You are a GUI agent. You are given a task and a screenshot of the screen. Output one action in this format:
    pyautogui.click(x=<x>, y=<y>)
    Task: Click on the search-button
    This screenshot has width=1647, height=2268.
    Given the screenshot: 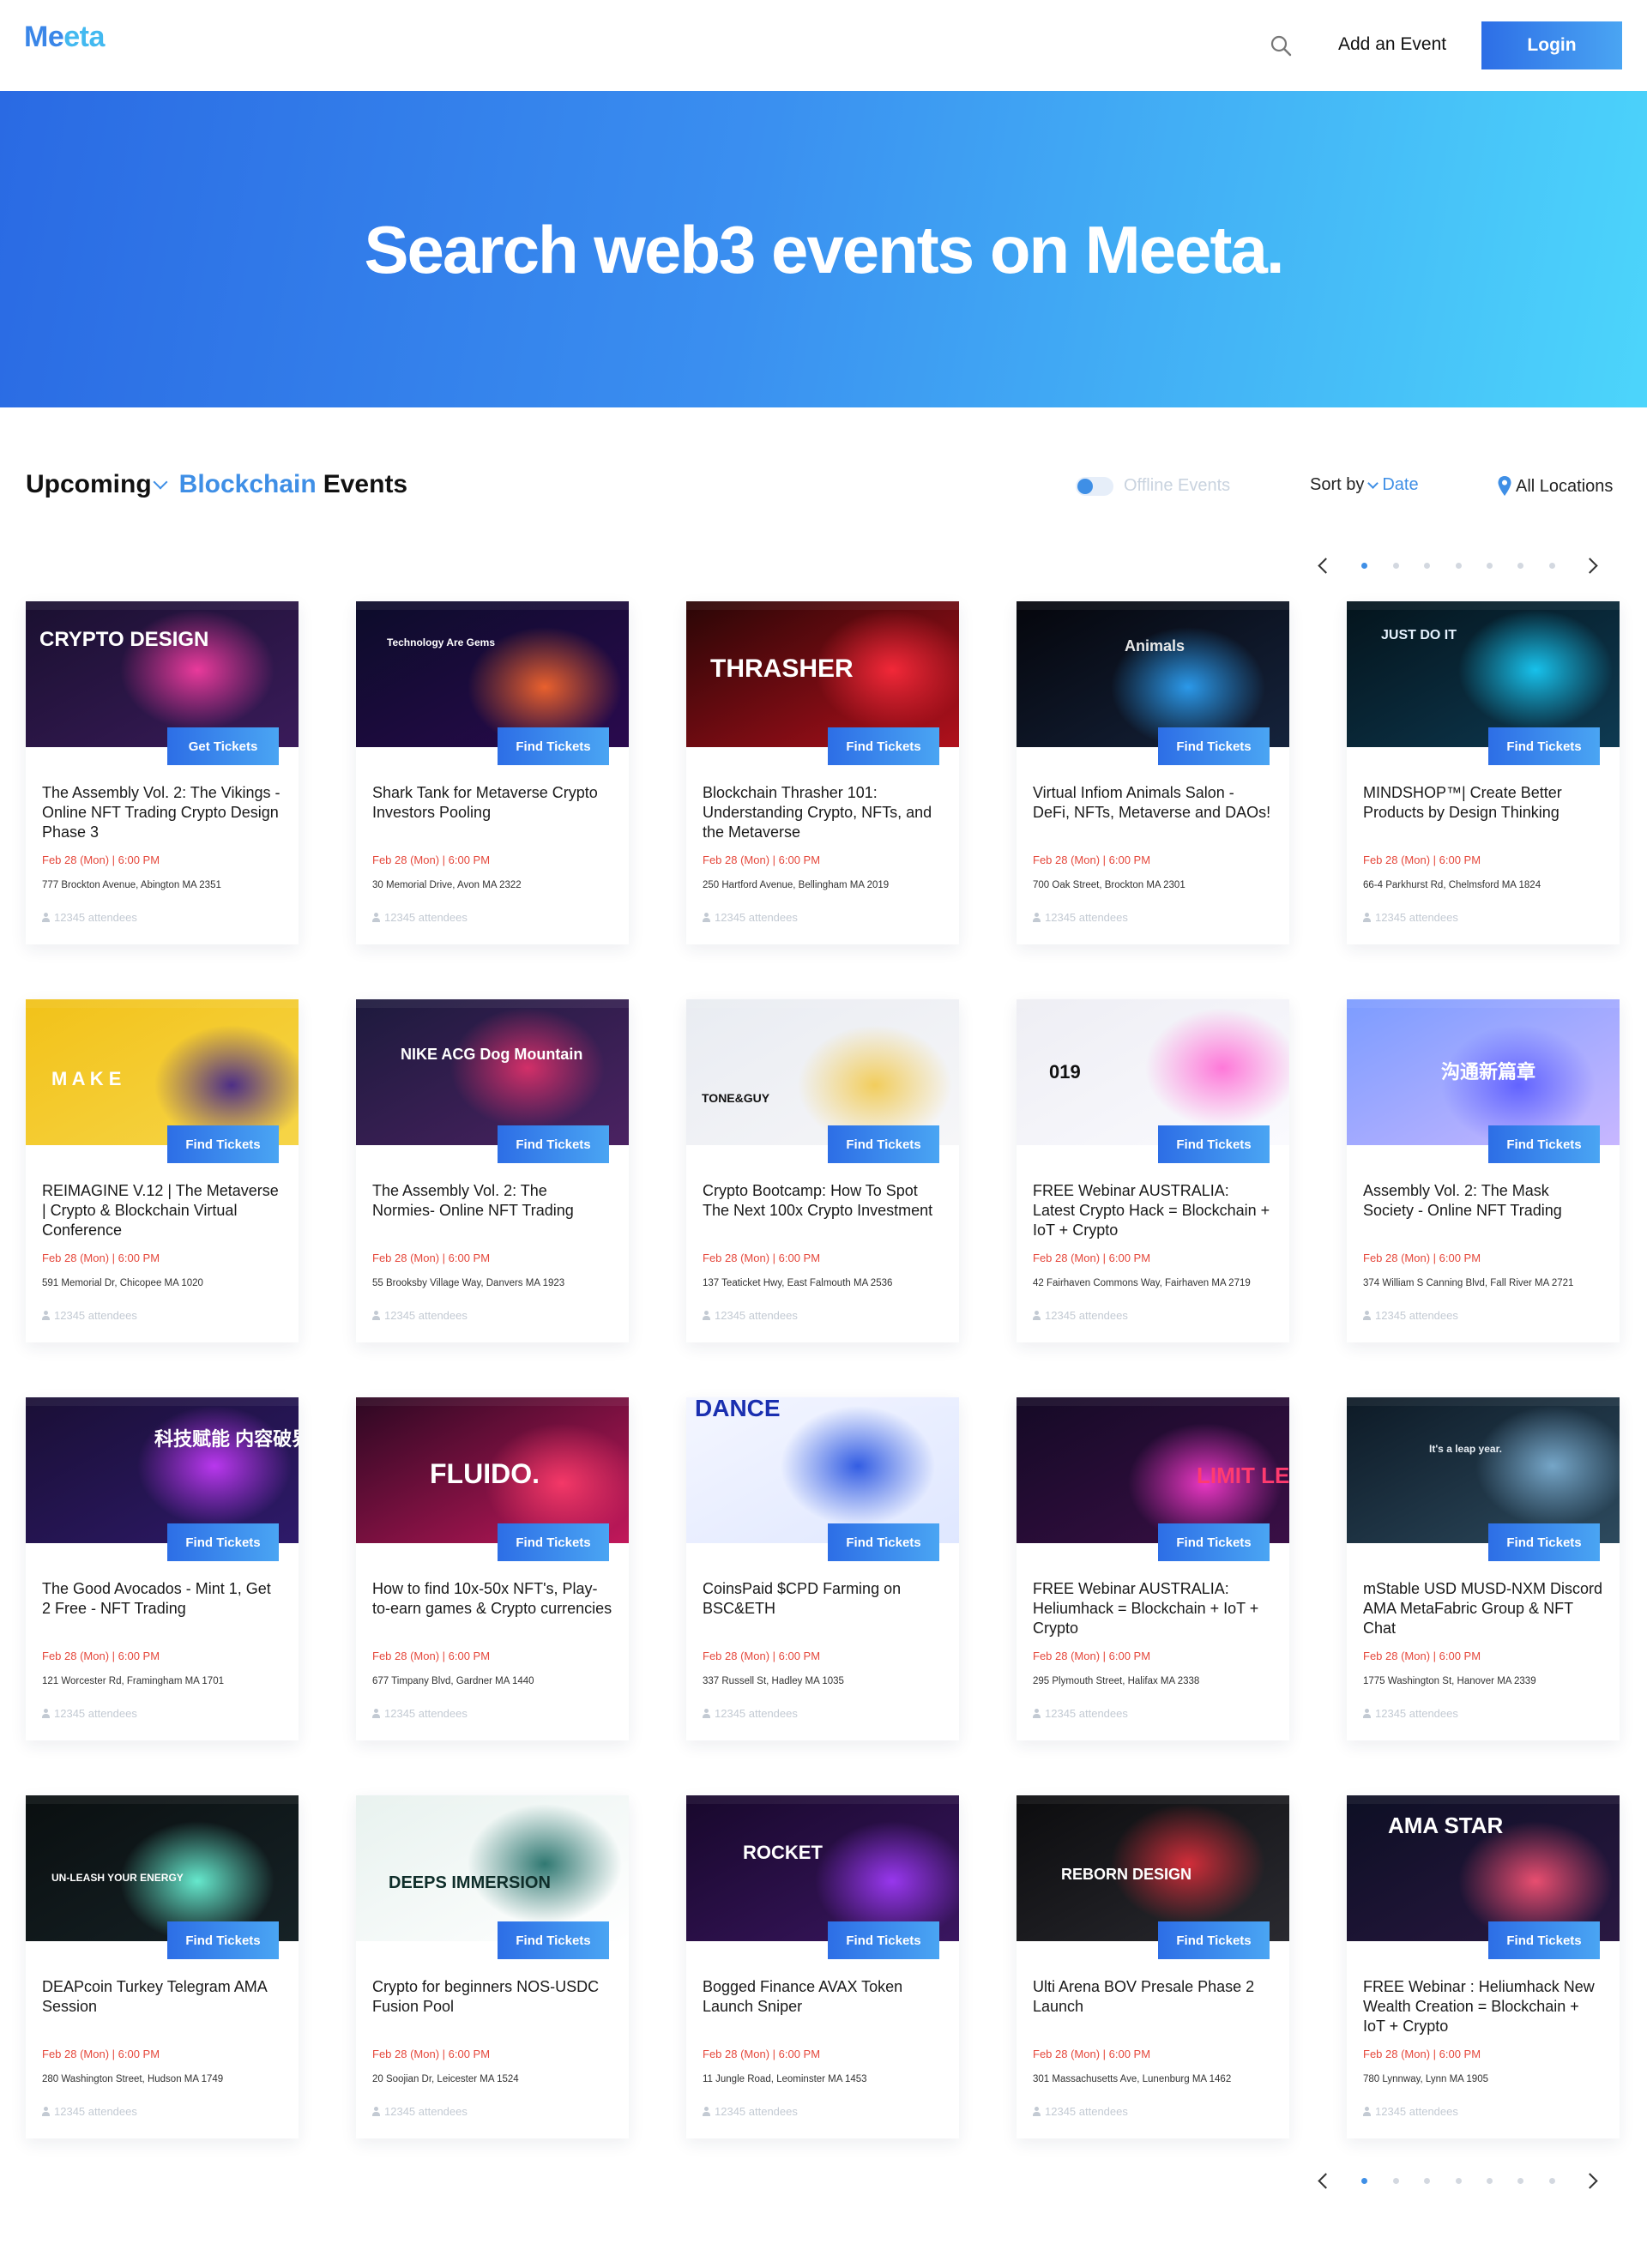 What is the action you would take?
    pyautogui.click(x=1281, y=47)
    